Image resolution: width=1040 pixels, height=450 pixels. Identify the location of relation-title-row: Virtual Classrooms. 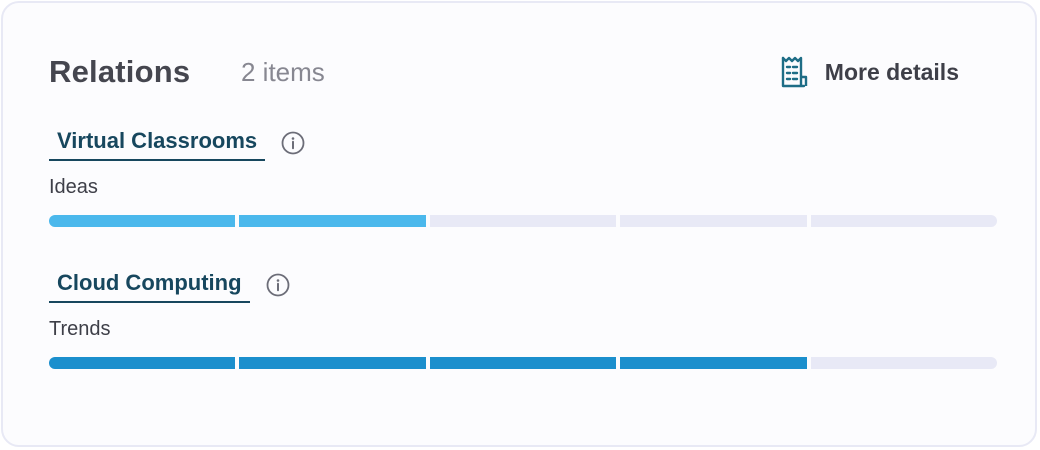
(177, 142).